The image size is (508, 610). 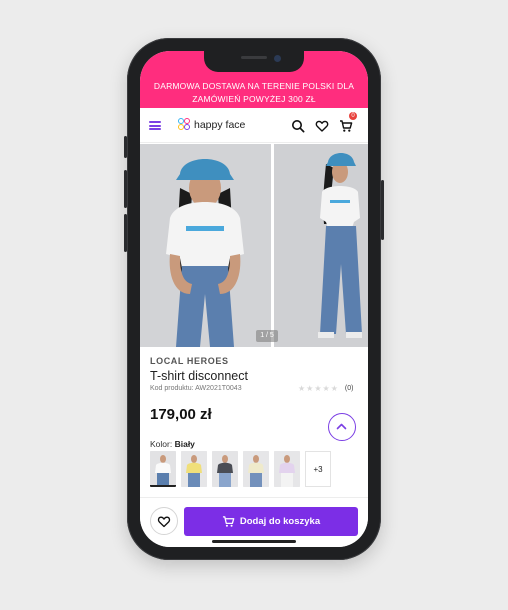 I want to click on top-header: happy face, so click(x=254, y=125).